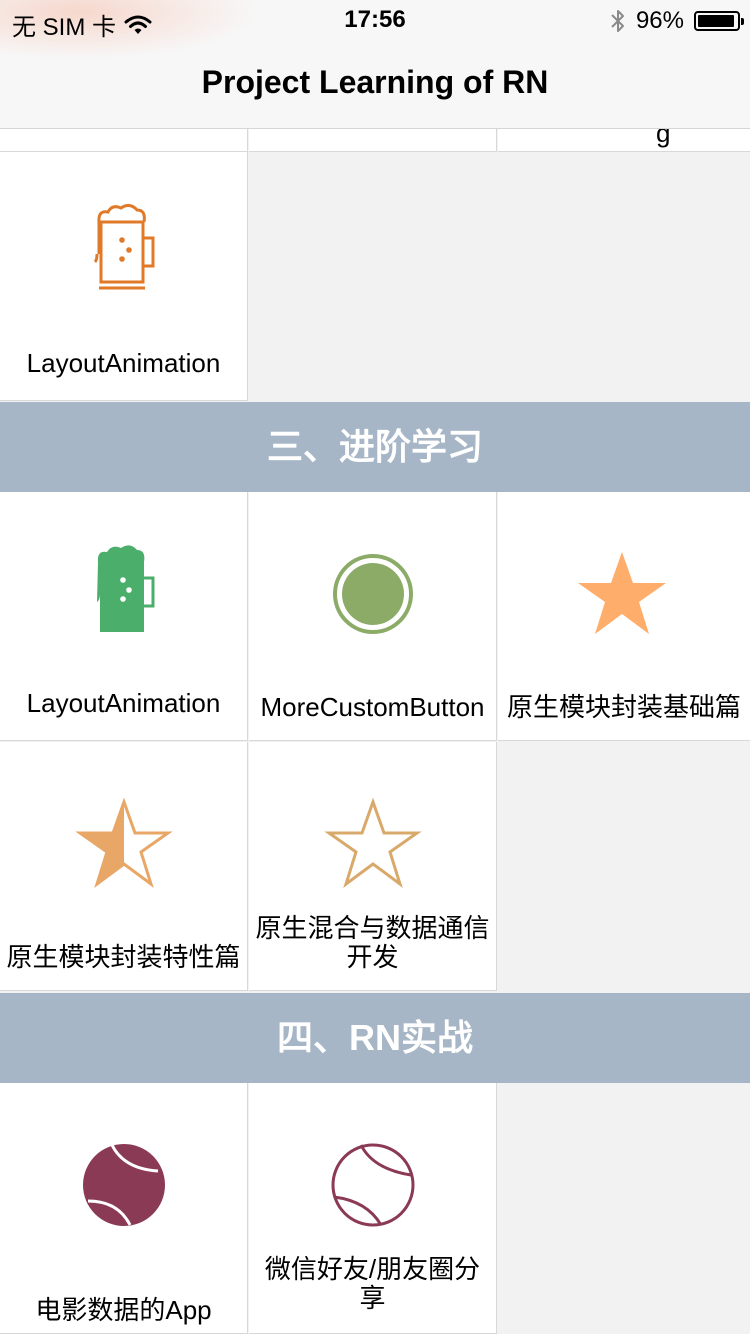 Image resolution: width=750 pixels, height=1334 pixels. I want to click on grid-cell-native-module-basics: 原生模块封装基础篇, so click(624, 616).